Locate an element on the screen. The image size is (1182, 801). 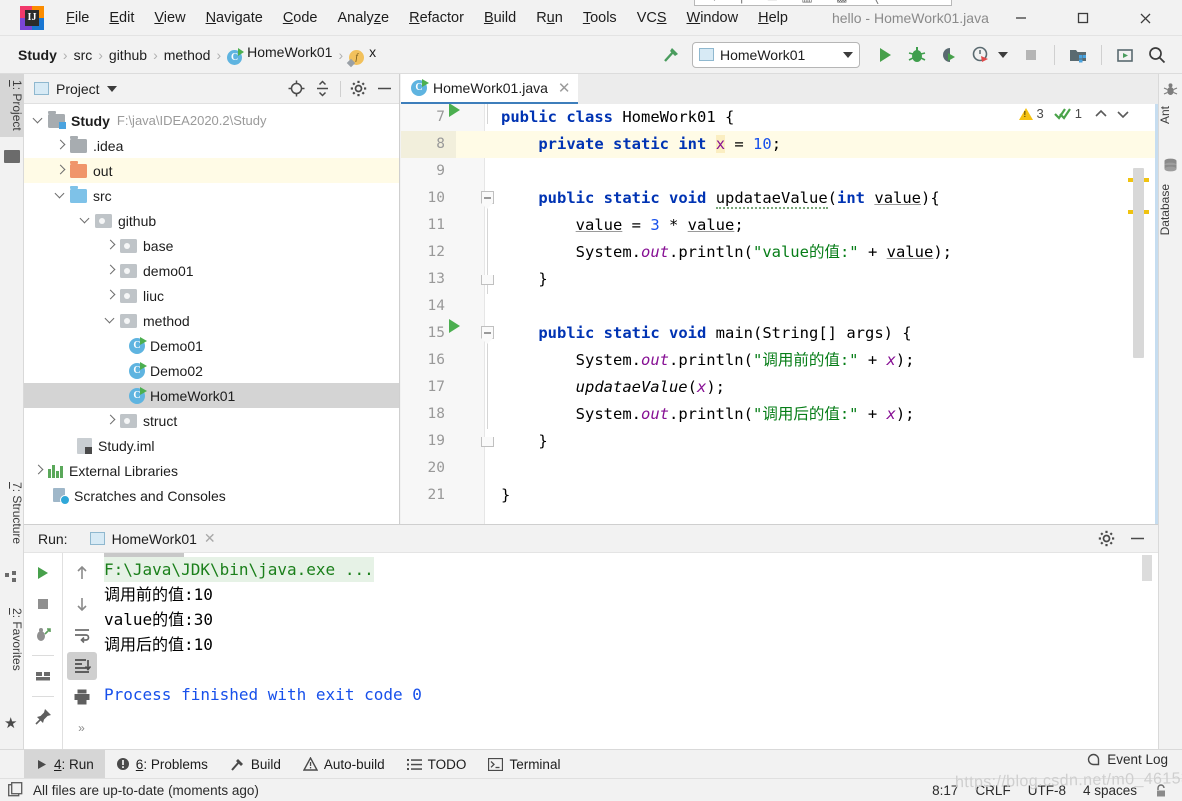
menu-view: View is located at coordinates (169, 18).